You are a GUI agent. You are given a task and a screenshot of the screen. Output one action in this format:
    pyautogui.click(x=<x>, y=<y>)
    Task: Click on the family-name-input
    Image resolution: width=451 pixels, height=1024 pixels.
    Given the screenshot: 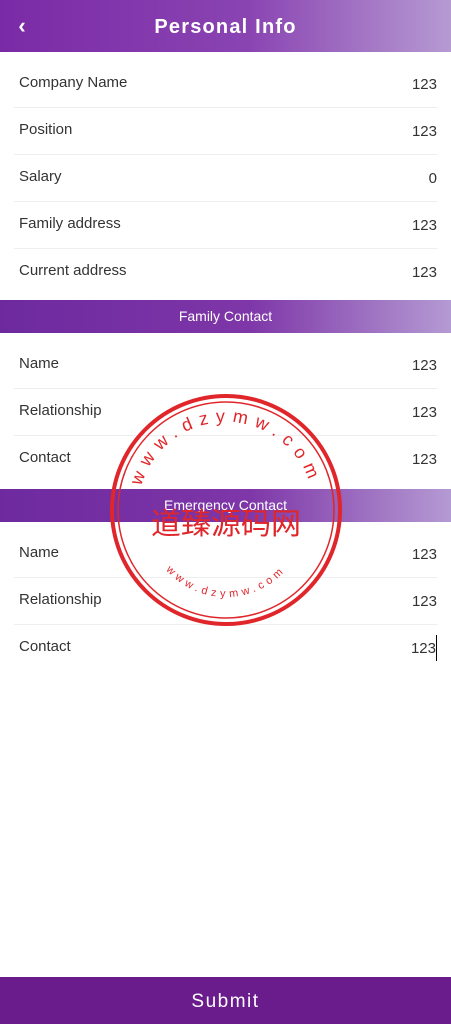 What is the action you would take?
    pyautogui.click(x=377, y=365)
    